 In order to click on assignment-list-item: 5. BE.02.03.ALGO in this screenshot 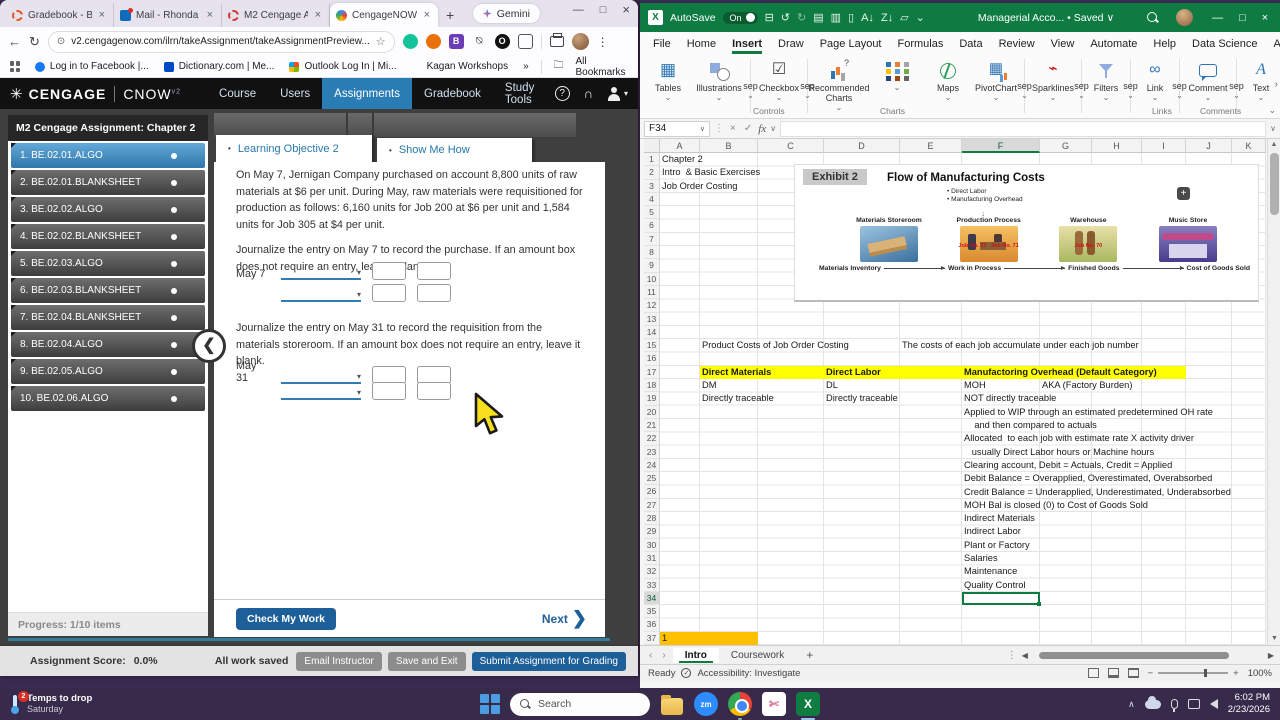, I will do `click(108, 263)`.